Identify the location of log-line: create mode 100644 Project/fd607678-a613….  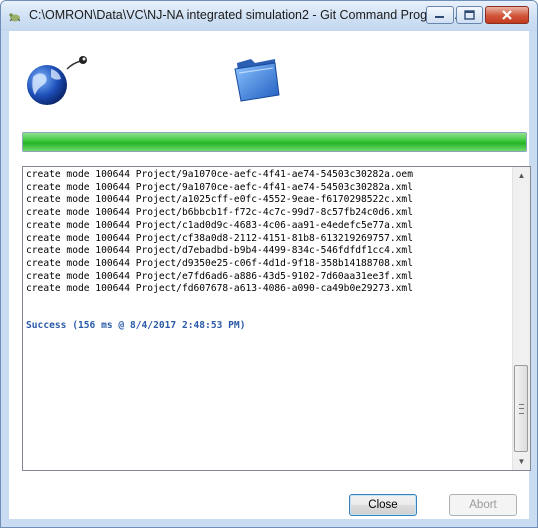
(219, 289).